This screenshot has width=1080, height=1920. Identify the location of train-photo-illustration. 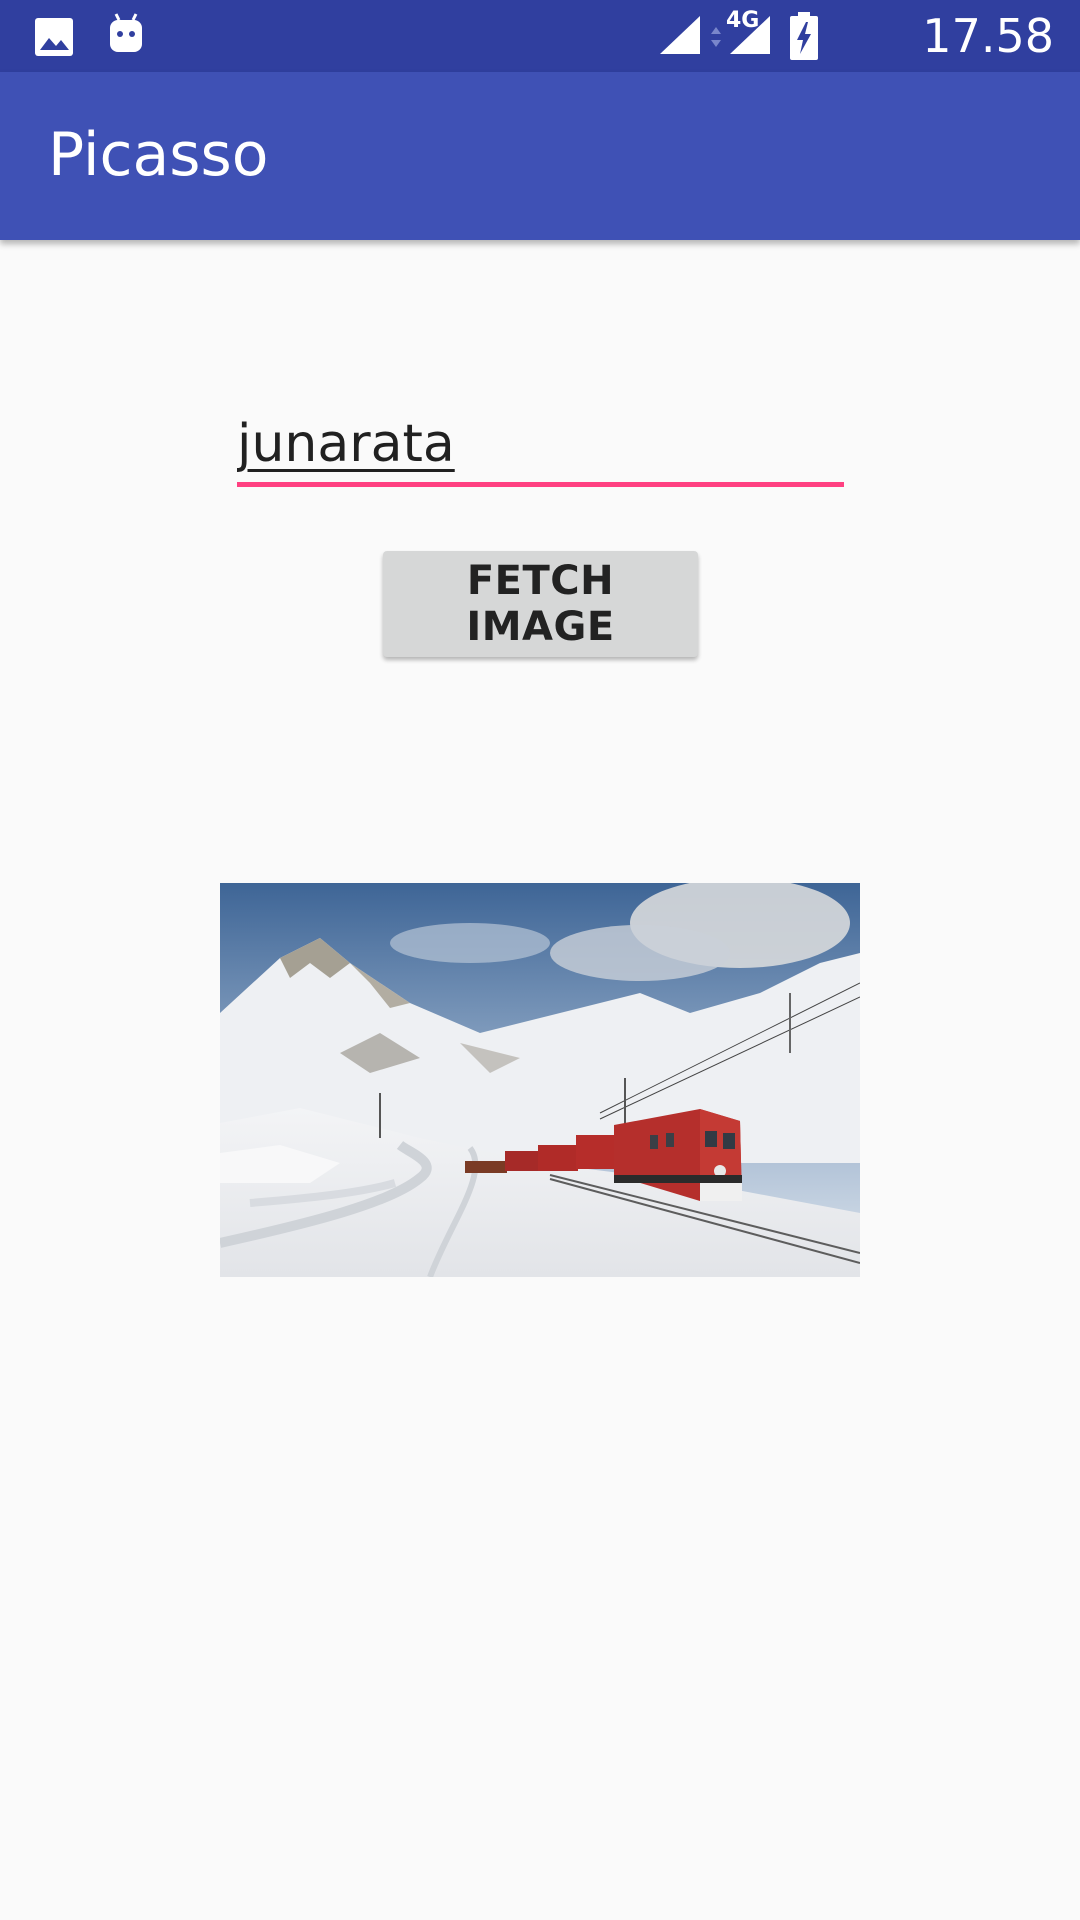
(540, 1080).